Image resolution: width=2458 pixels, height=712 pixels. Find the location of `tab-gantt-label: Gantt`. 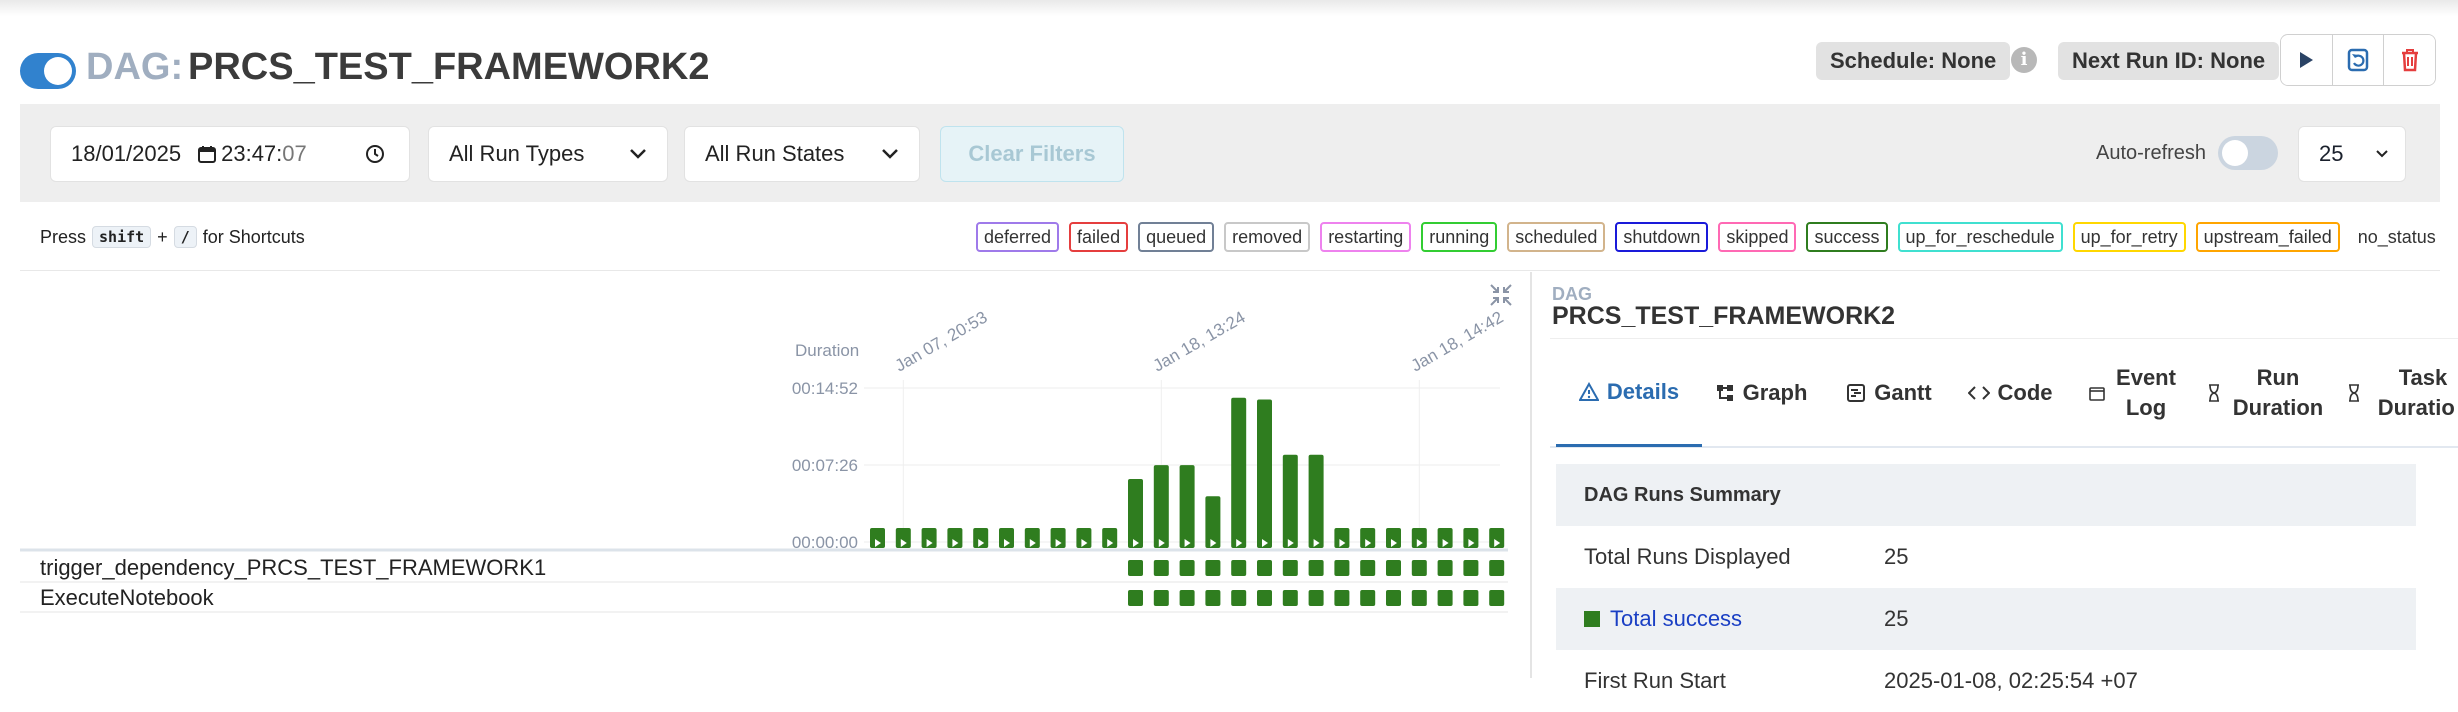

tab-gantt-label: Gantt is located at coordinates (1903, 392).